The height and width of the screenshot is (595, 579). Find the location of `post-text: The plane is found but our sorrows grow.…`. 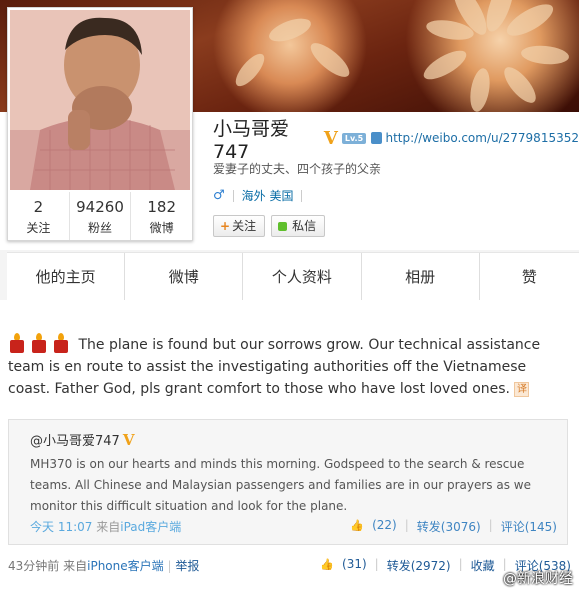

post-text: The plane is found but our sorrows grow.… is located at coordinates (274, 367).